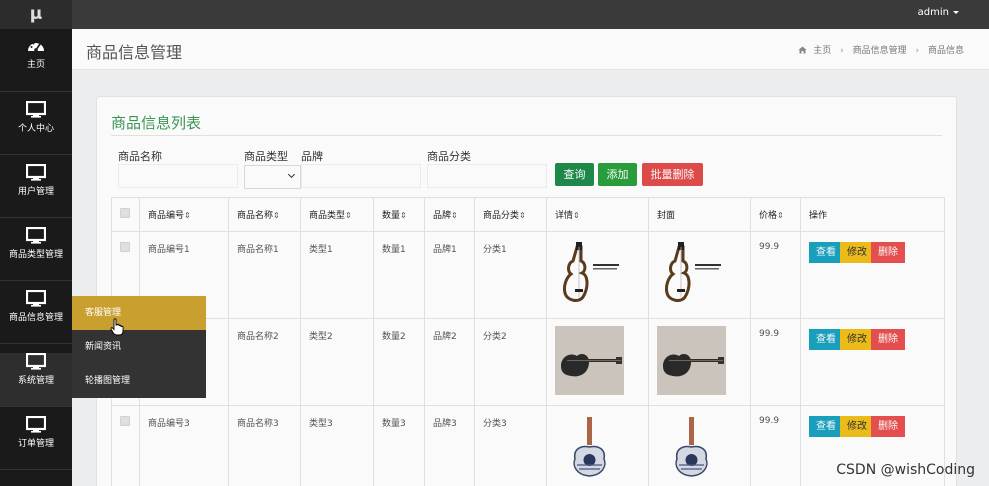 The image size is (989, 486). I want to click on sidebar-item-product-types: 商品类型管理, so click(36, 254).